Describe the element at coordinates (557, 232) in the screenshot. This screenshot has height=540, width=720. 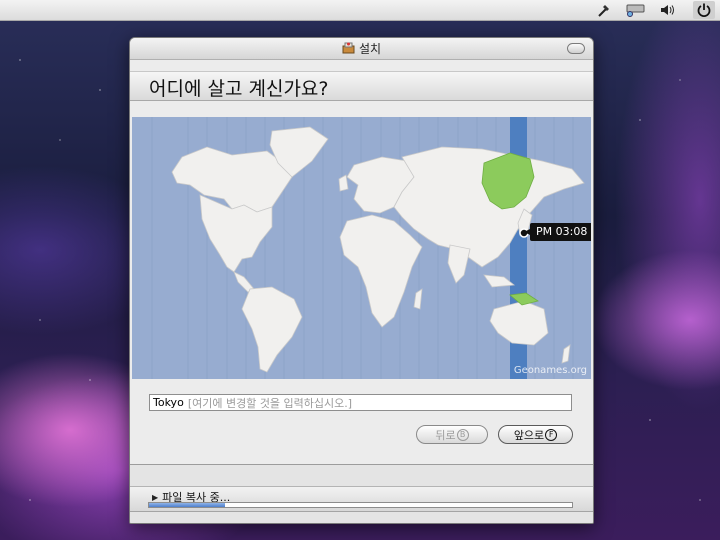
I see `time-tooltip: PM 03:08` at that location.